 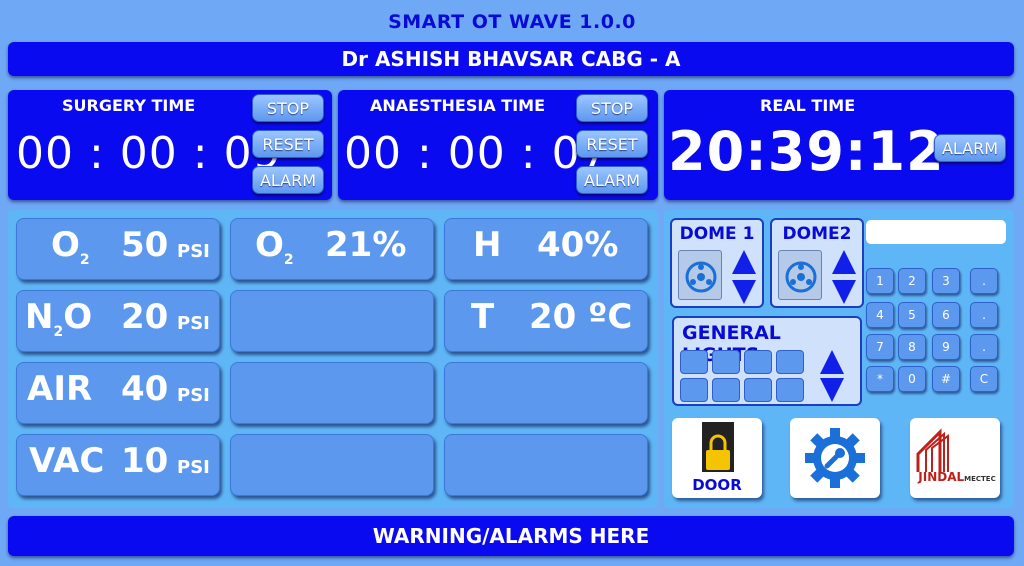 I want to click on tile-o2-pressure: O2 50 PSI, so click(x=118, y=249).